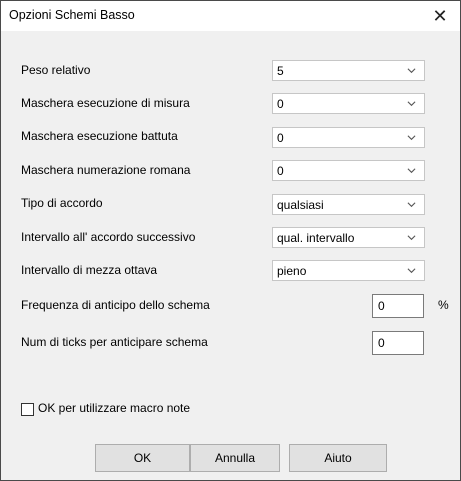 The width and height of the screenshot is (461, 481). What do you see at coordinates (348, 170) in the screenshot?
I see `roman-numeral-mask-select: 0` at bounding box center [348, 170].